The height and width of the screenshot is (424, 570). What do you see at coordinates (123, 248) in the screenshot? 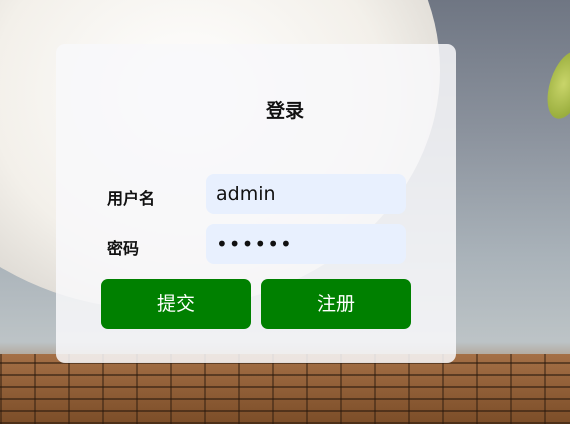
I see `password-label: 密码` at bounding box center [123, 248].